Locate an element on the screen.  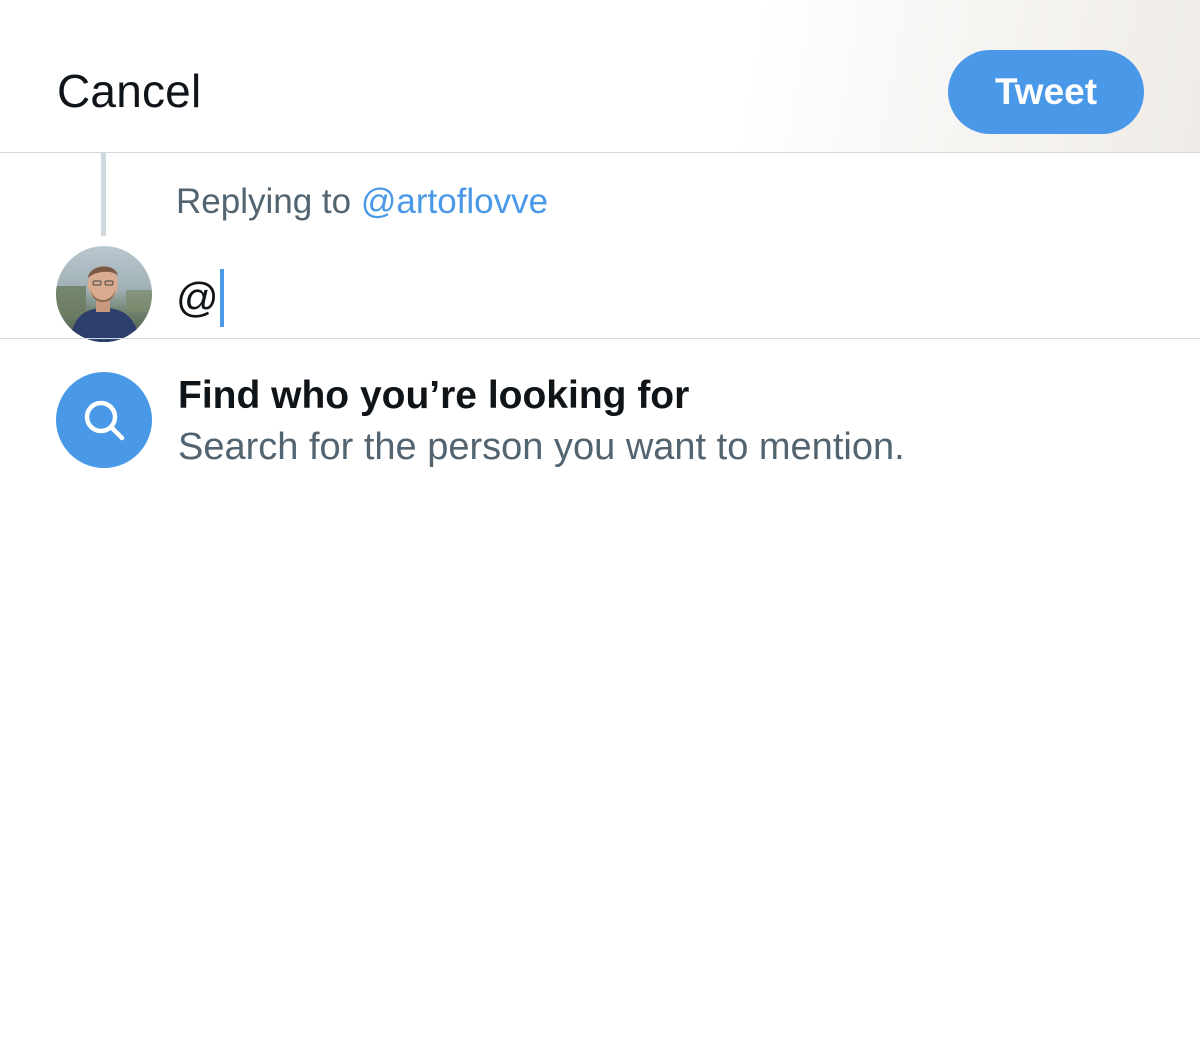
thread-connector-line is located at coordinates (103, 194).